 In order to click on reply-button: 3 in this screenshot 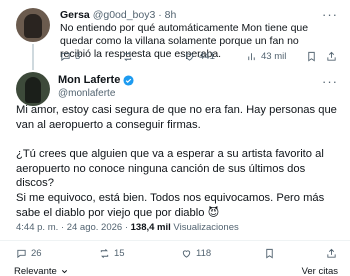, I will do `click(70, 56)`.